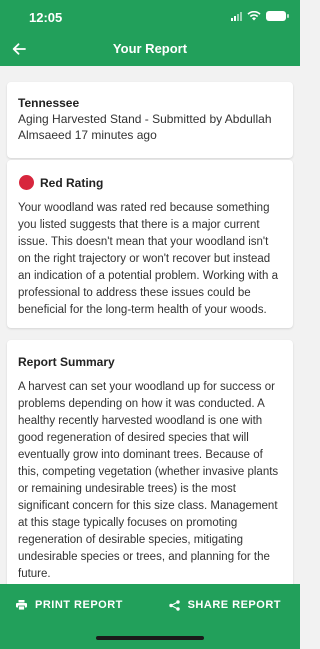  What do you see at coordinates (234, 605) in the screenshot?
I see `share-report-label: SHARE REPORT` at bounding box center [234, 605].